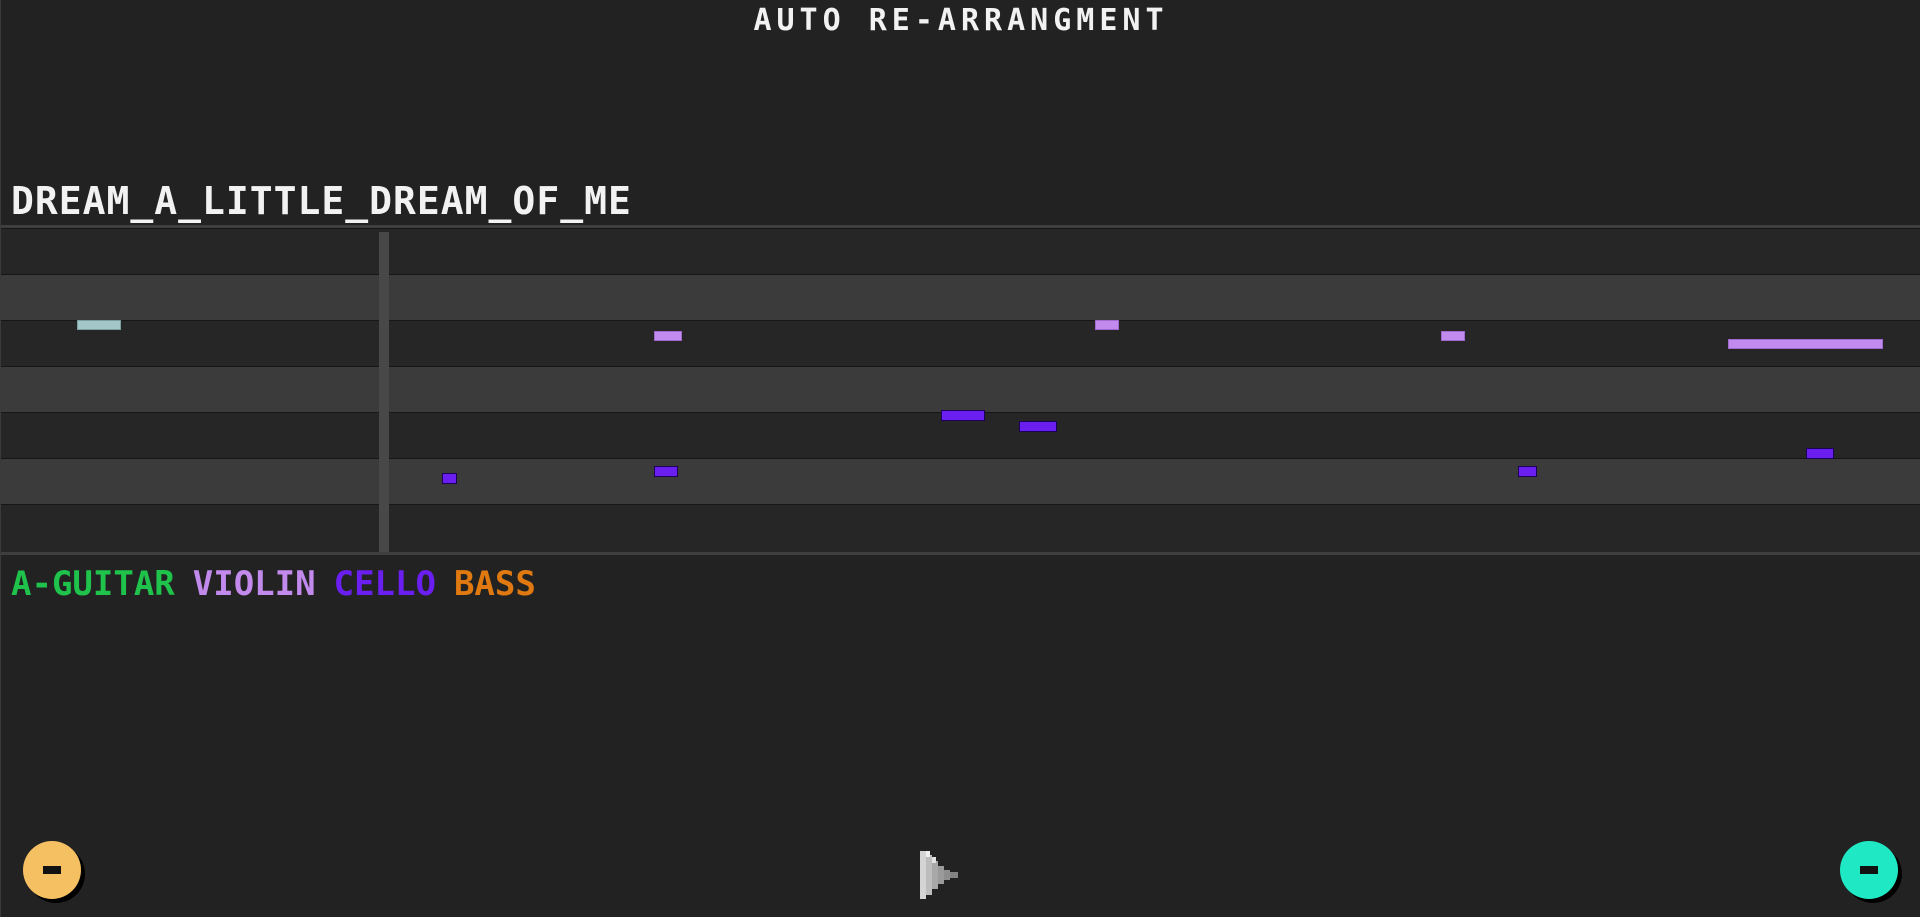  Describe the element at coordinates (99, 325) in the screenshot. I see `note-guitar` at that location.